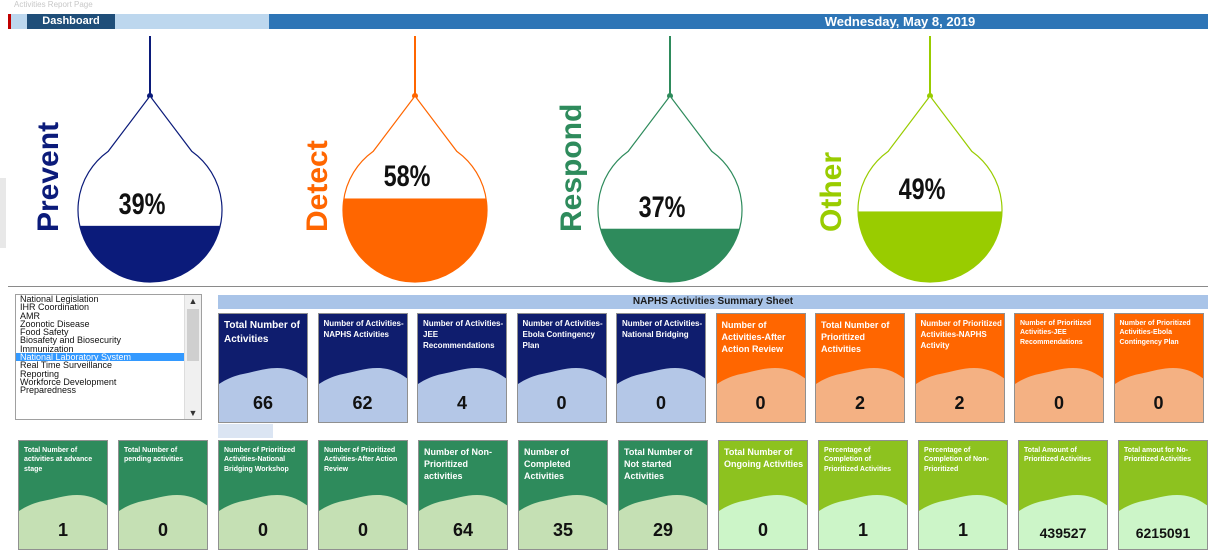  I want to click on card-label: Number of Completed Activities, so click(547, 464).